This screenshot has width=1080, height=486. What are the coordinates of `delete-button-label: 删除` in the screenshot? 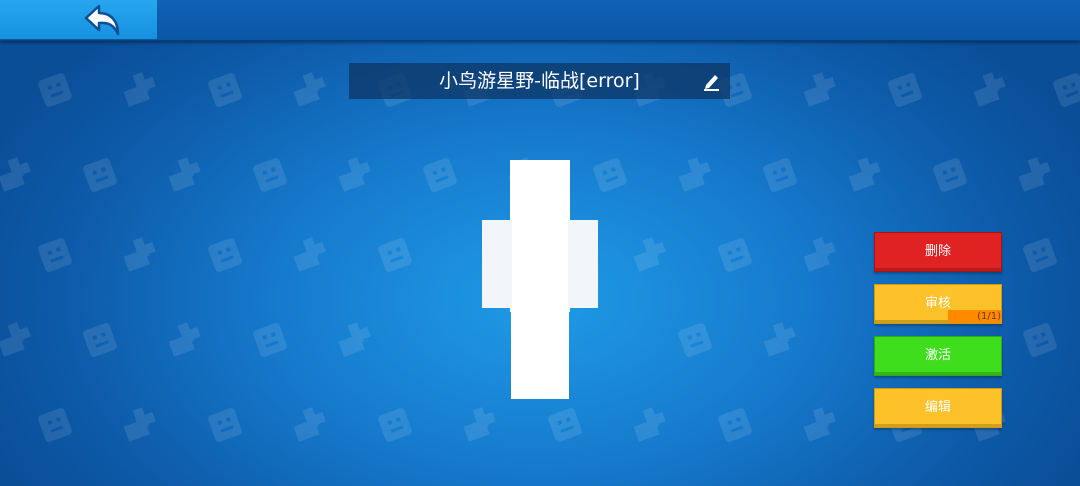 It's located at (937, 251).